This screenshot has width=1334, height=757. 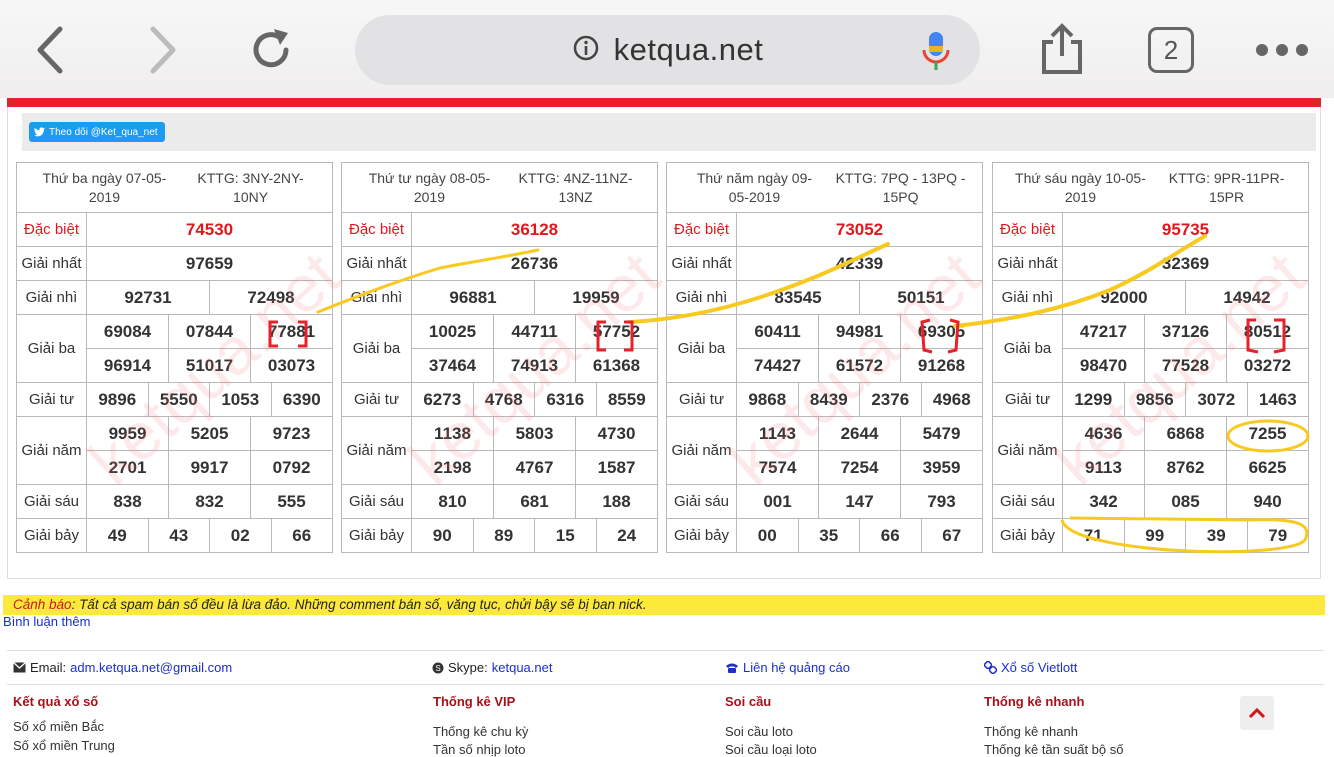 I want to click on column-title-ketqua: Kết quả xổ số, so click(x=56, y=701).